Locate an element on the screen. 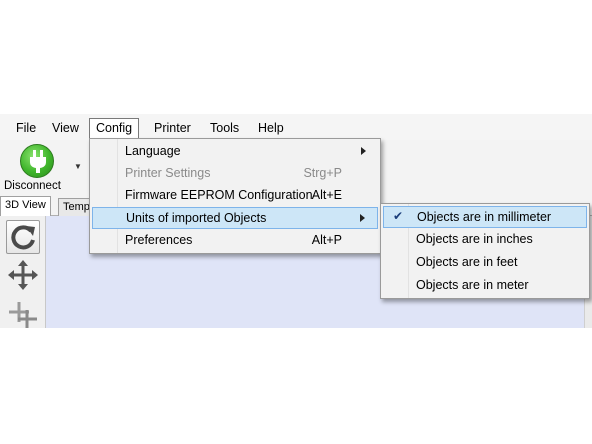 Image resolution: width=592 pixels, height=444 pixels. menu-item-label: Firmware EEPROM Configuration is located at coordinates (219, 195).